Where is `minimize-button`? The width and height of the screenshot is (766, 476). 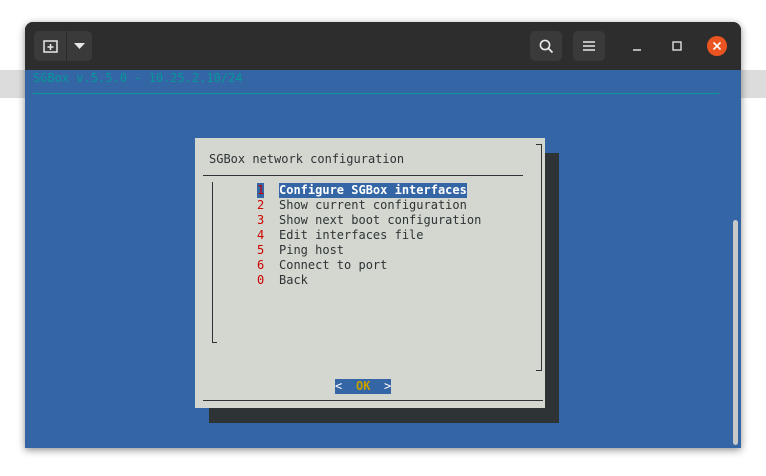
minimize-button is located at coordinates (637, 46).